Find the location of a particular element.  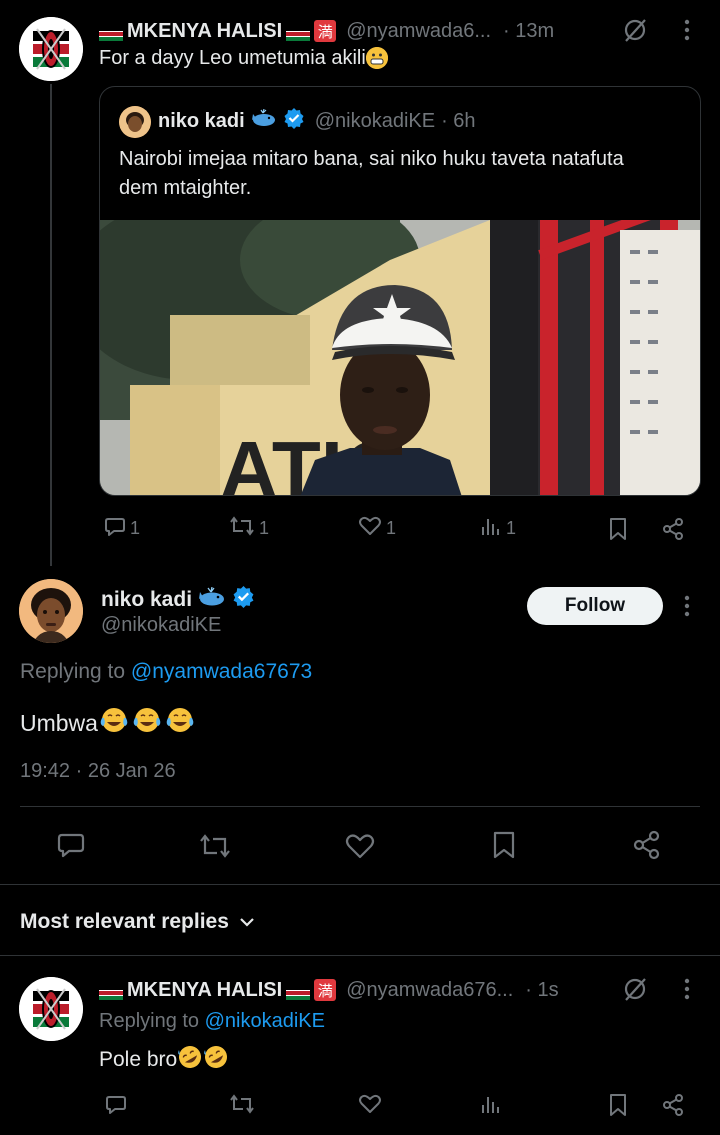

main-post-timestamp: 19:42 · 26 Jan 26 is located at coordinates (98, 771).